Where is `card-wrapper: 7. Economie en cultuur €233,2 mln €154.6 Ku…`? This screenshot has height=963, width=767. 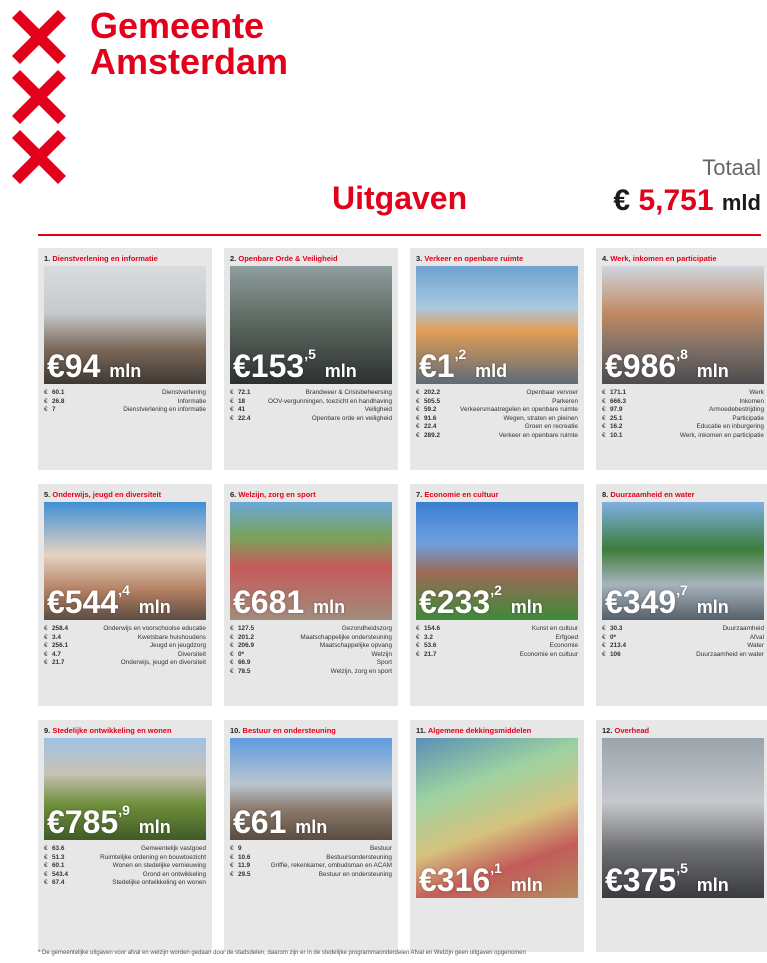
card-wrapper: 7. Economie en cultuur €233,2 mln €154.6 Ku… is located at coordinates (497, 595).